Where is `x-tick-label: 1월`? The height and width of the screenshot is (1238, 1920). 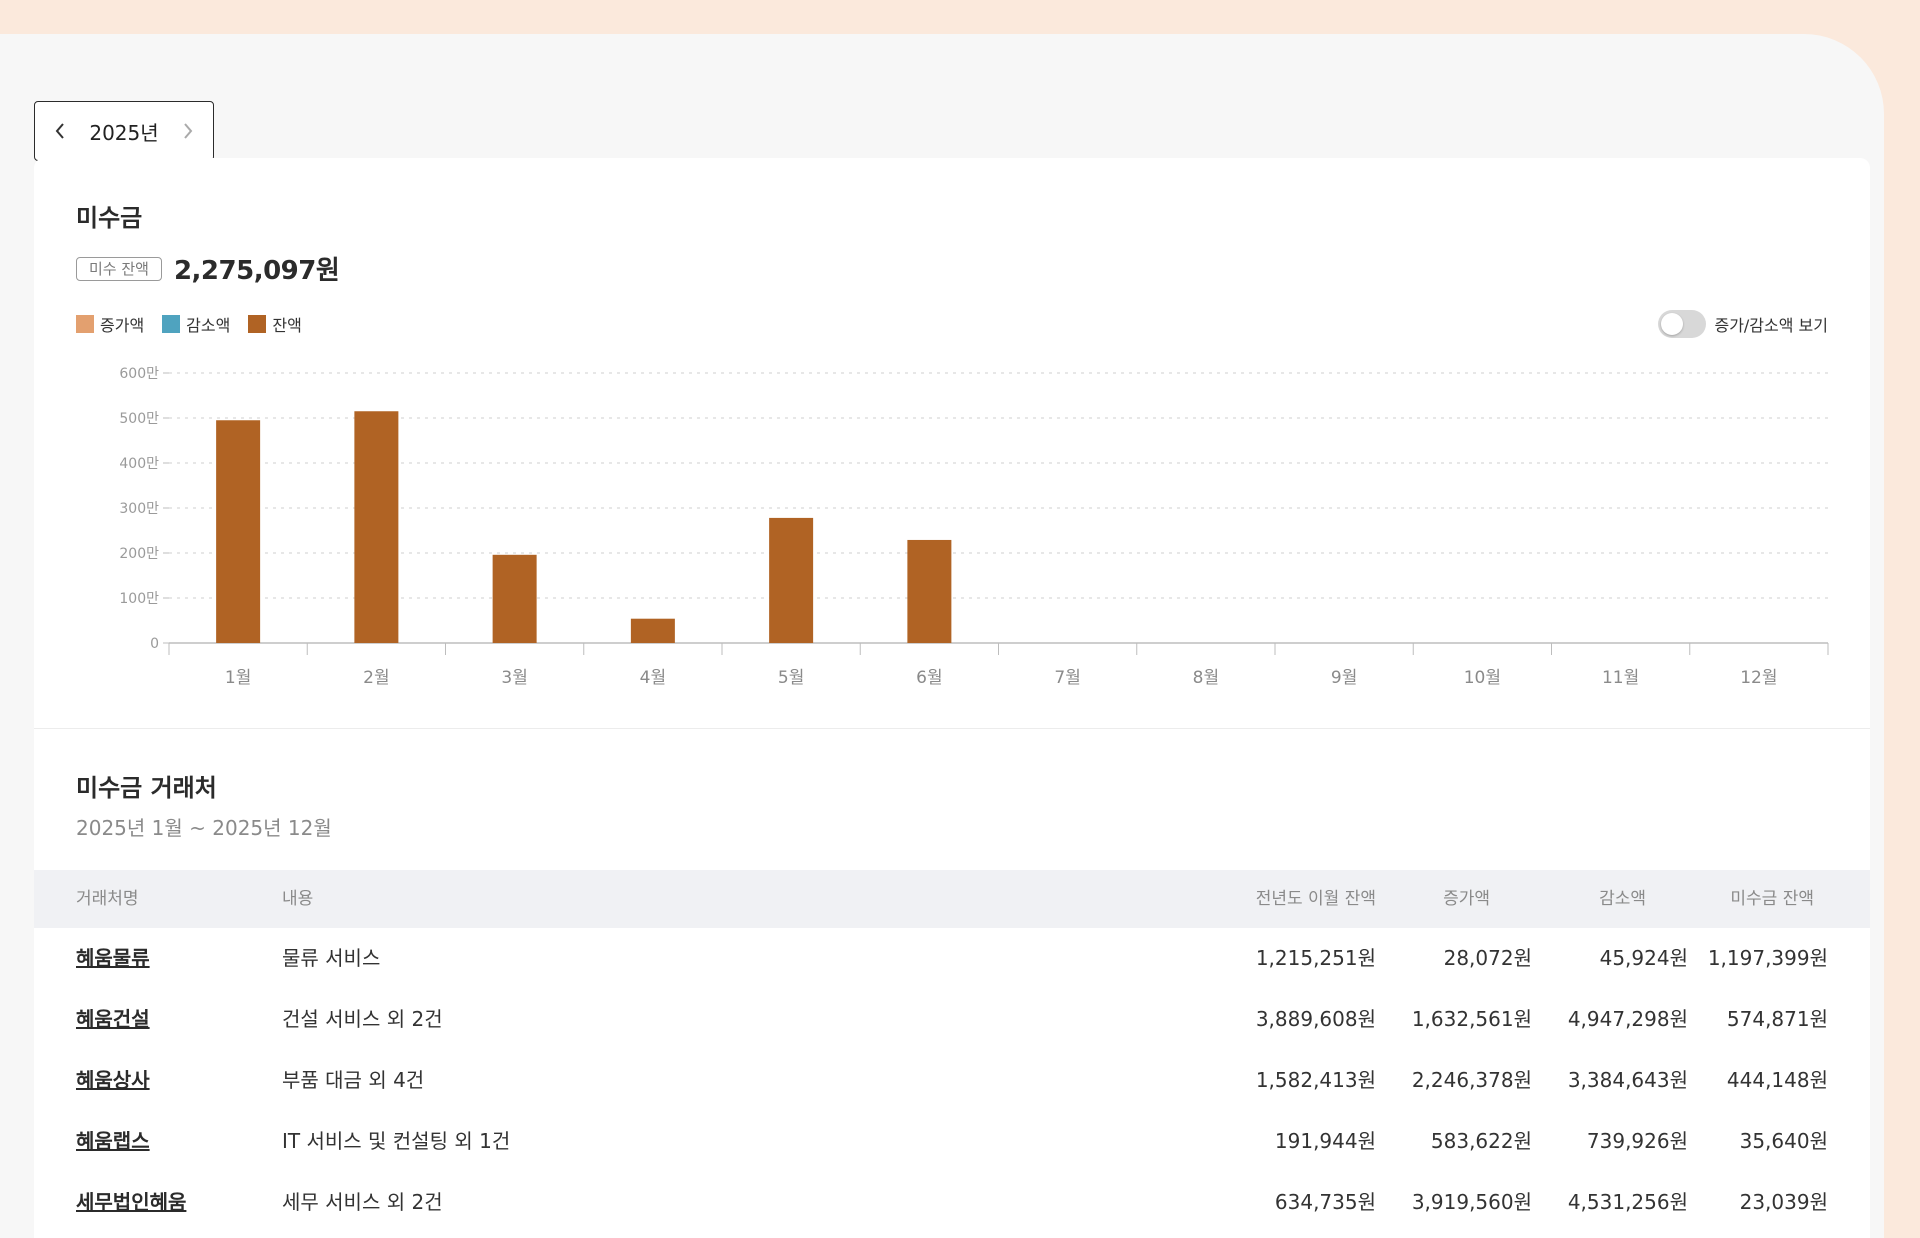
x-tick-label: 1월 is located at coordinates (238, 678).